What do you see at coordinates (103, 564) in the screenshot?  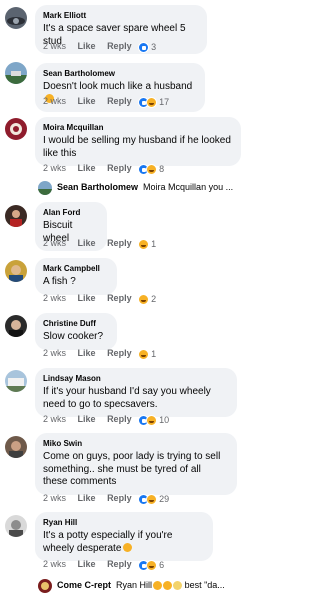 I see `comment-meta: 2 wks Like Reply 6` at bounding box center [103, 564].